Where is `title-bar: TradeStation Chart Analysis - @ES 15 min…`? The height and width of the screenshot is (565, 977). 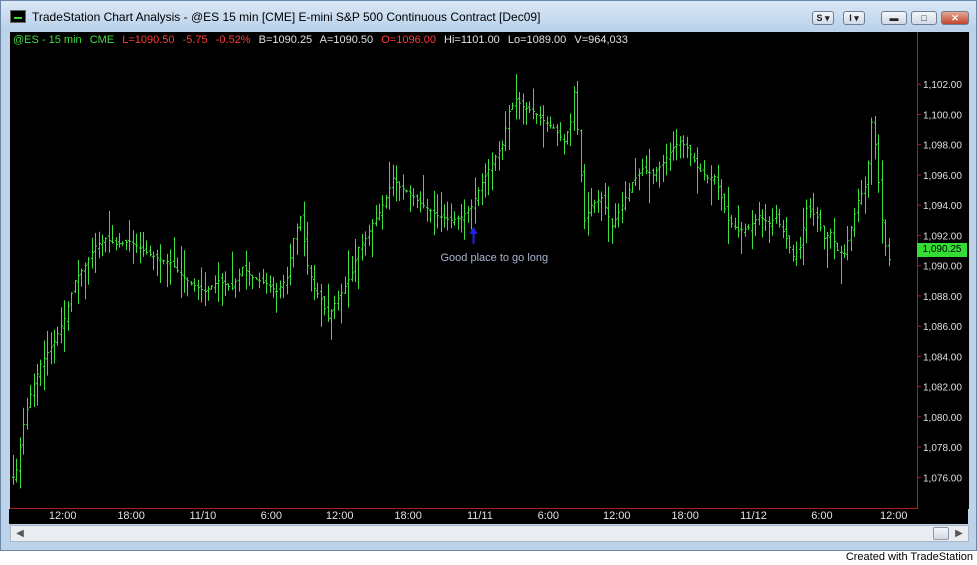
title-bar: TradeStation Chart Analysis - @ES 15 min… is located at coordinates (488, 16).